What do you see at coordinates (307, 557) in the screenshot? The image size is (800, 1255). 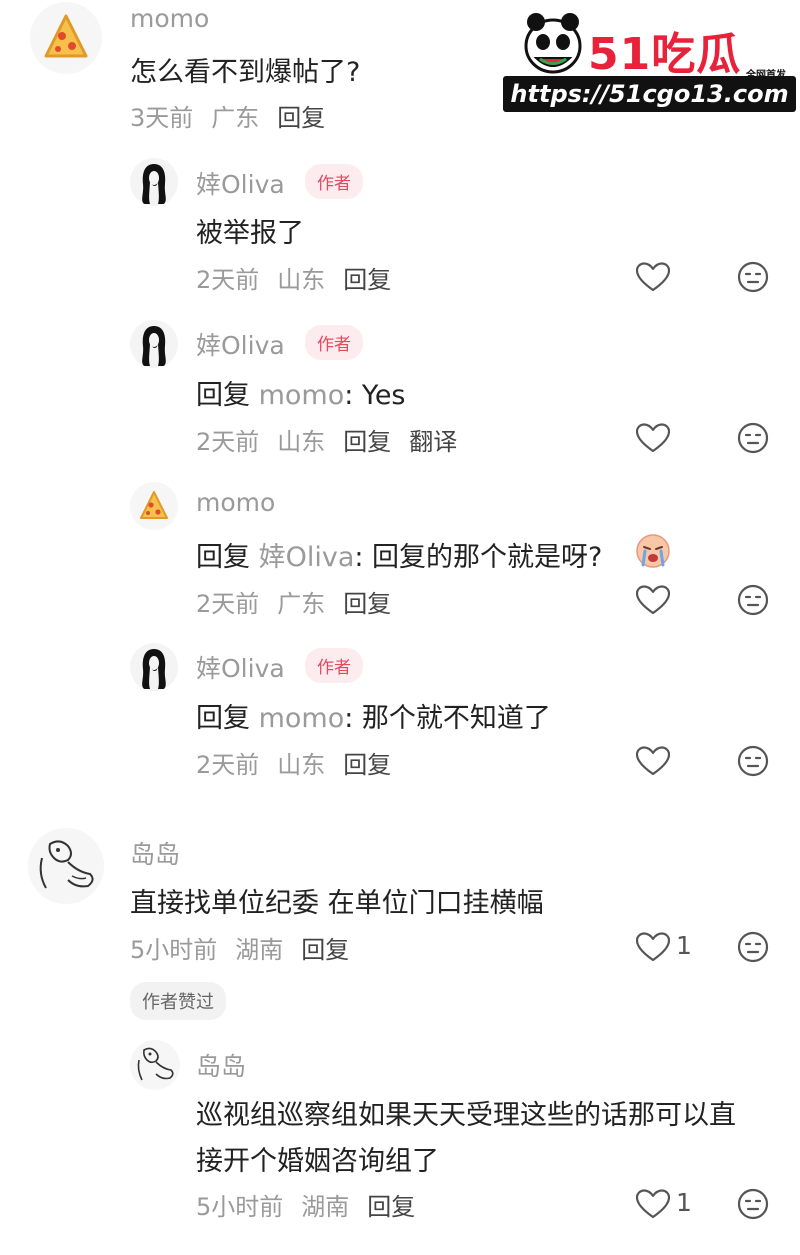 I see `mention-link: 婞Oliva` at bounding box center [307, 557].